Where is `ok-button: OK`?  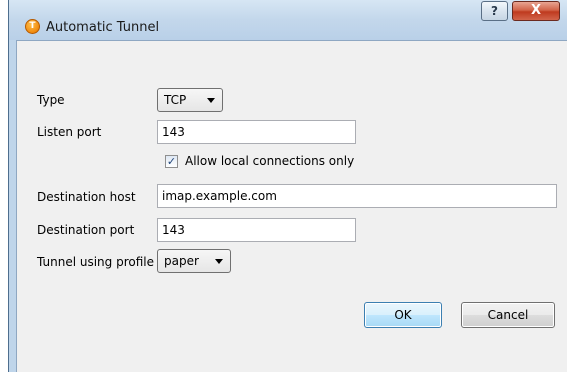
ok-button: OK is located at coordinates (403, 315).